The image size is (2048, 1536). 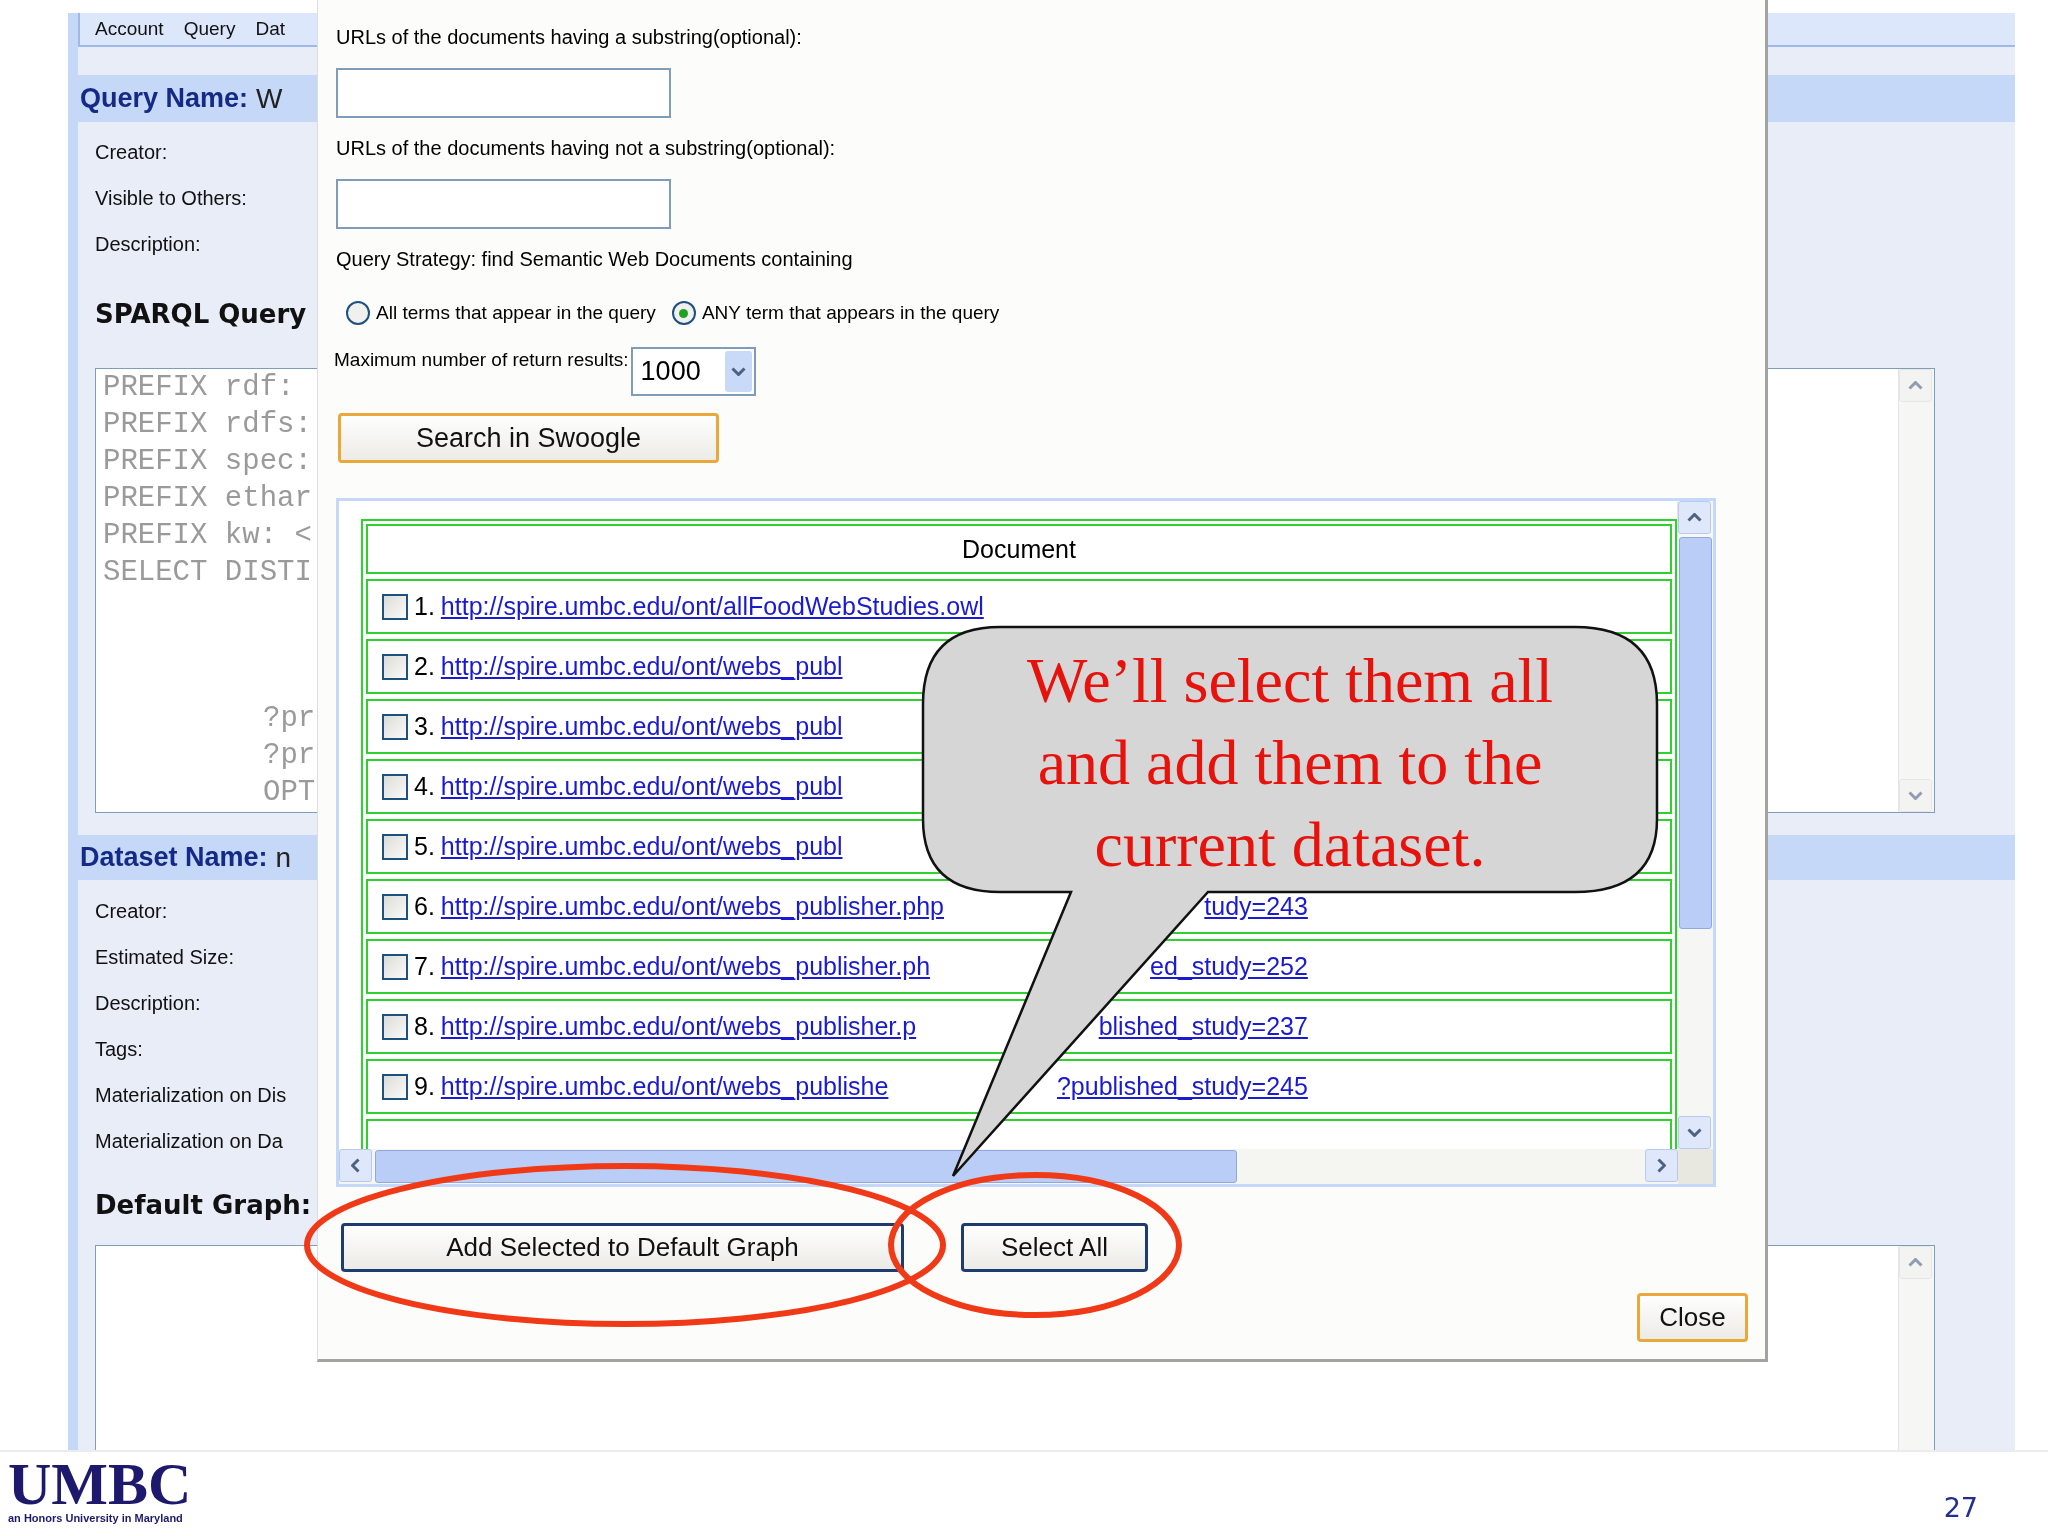 What do you see at coordinates (1054, 1247) in the screenshot?
I see `select-all-button: Select All` at bounding box center [1054, 1247].